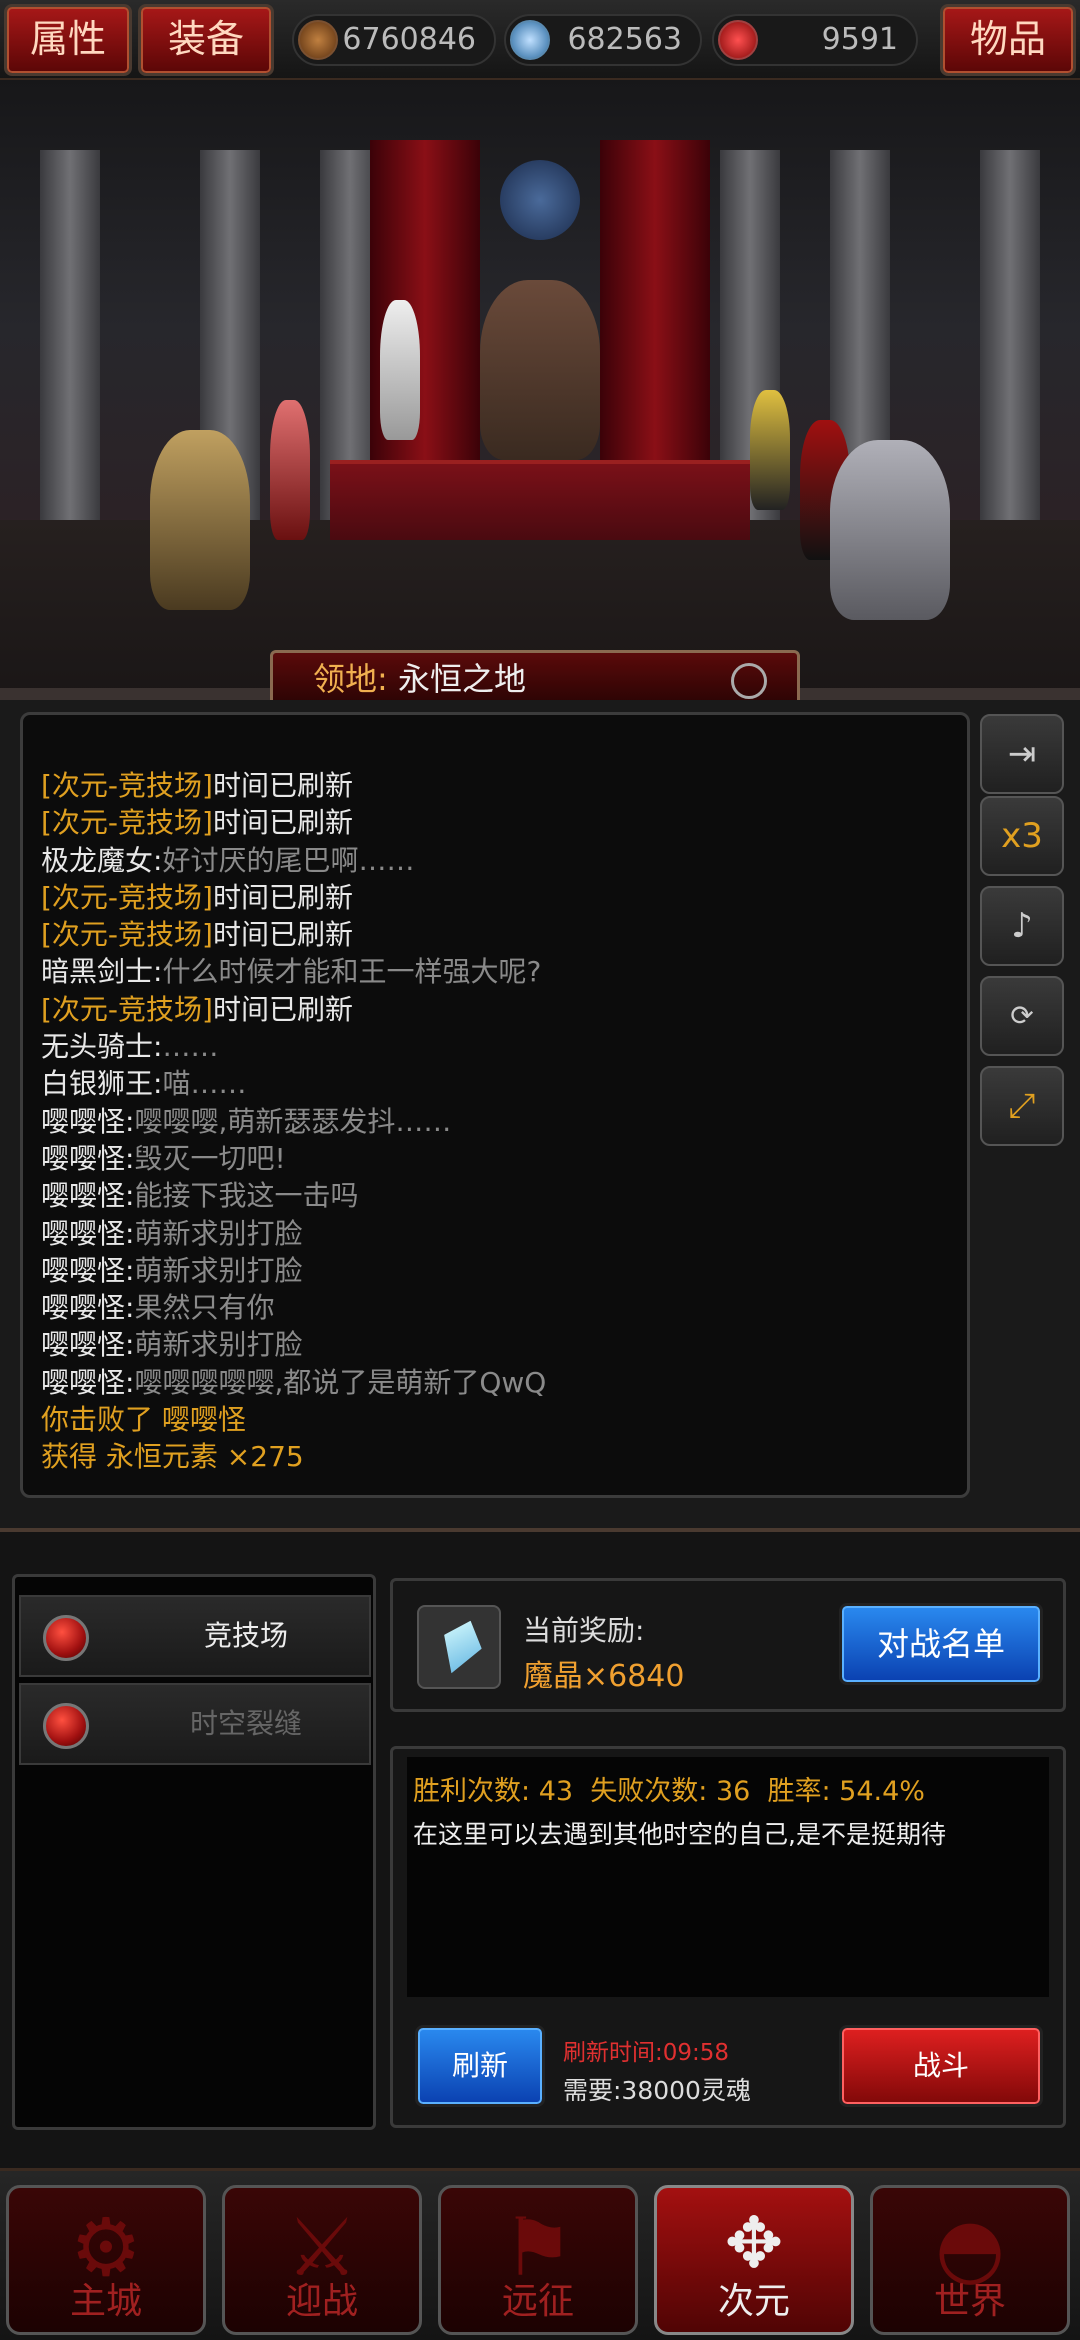 The image size is (1080, 2340). What do you see at coordinates (504, 971) in the screenshot?
I see `log-line: 暗黑剑士:什么时候才能和王一样强大呢?` at bounding box center [504, 971].